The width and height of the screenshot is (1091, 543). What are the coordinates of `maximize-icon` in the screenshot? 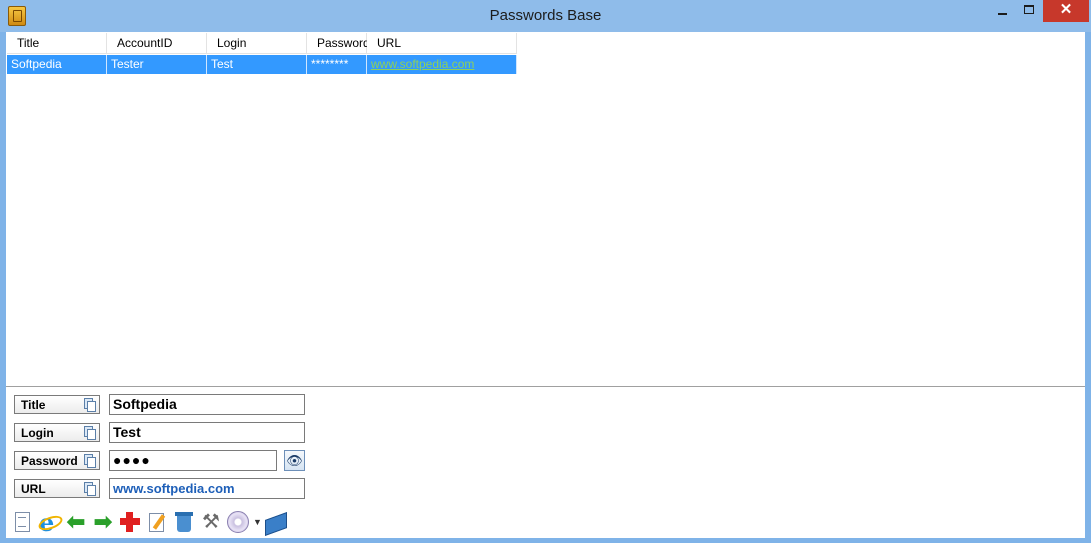 It's located at (1029, 9).